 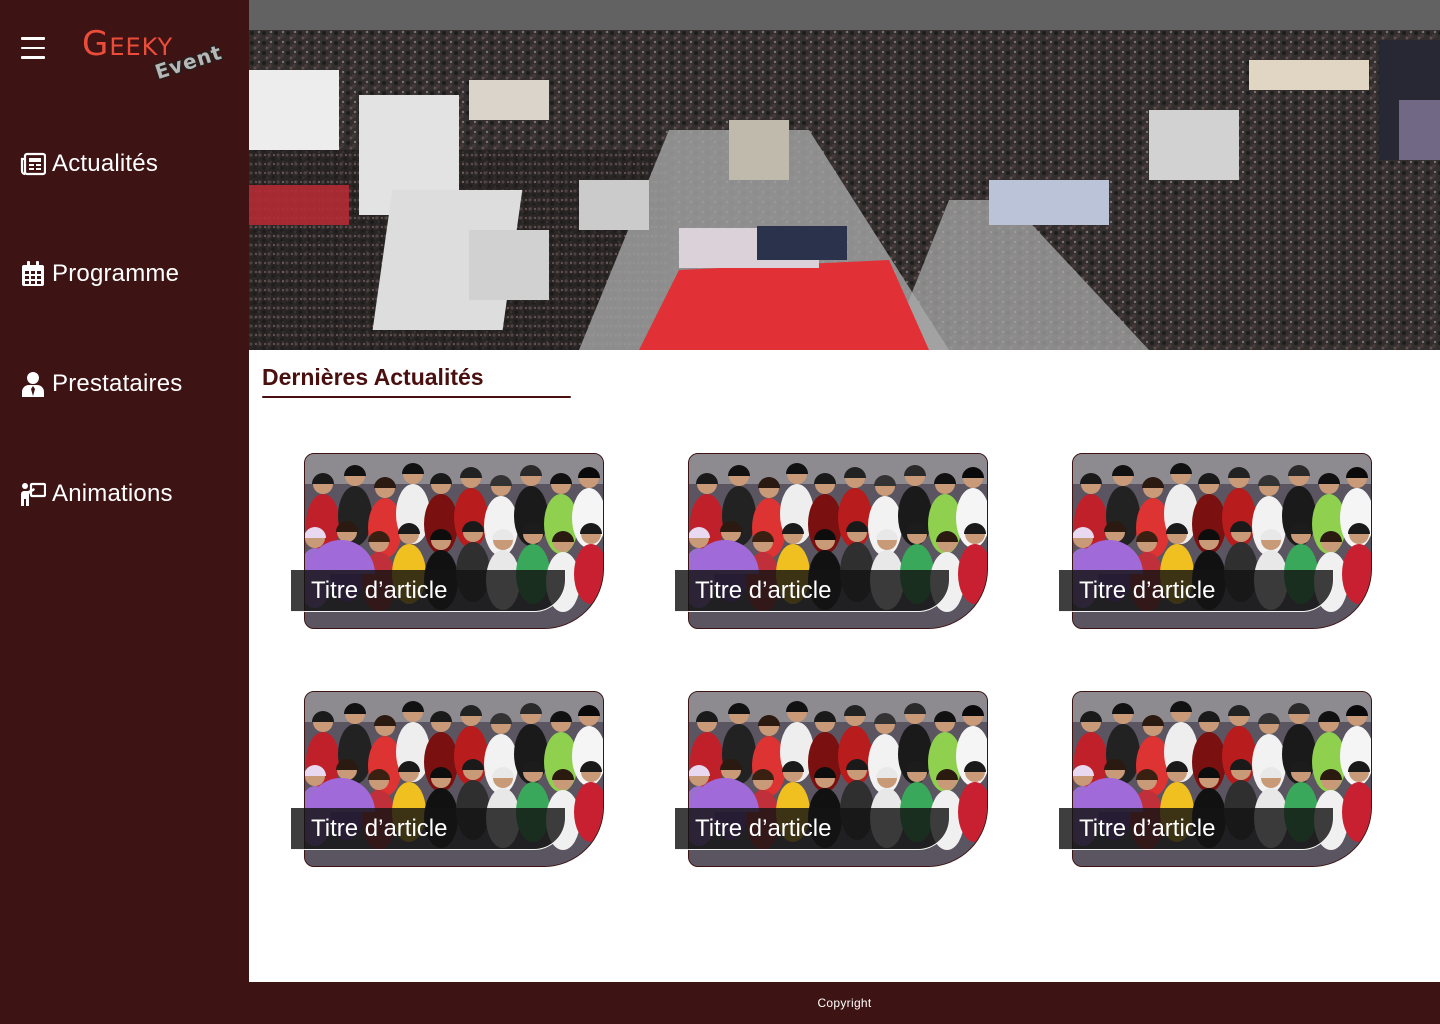 I want to click on sidebar-item-actualites: Actualités, so click(x=89, y=164).